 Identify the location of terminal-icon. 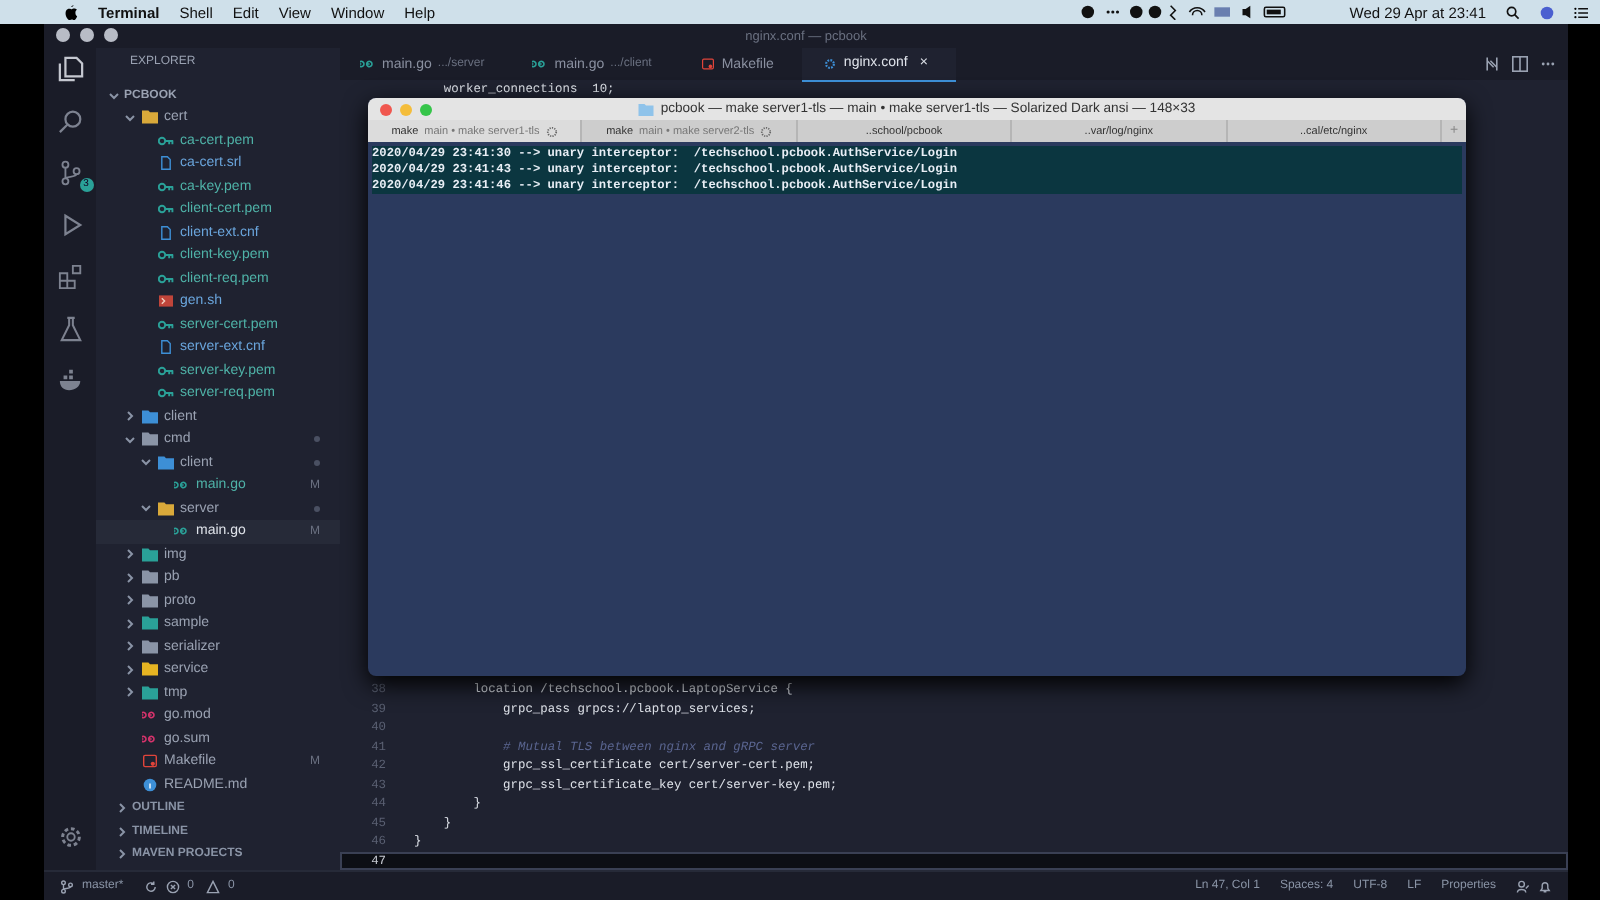
(166, 301).